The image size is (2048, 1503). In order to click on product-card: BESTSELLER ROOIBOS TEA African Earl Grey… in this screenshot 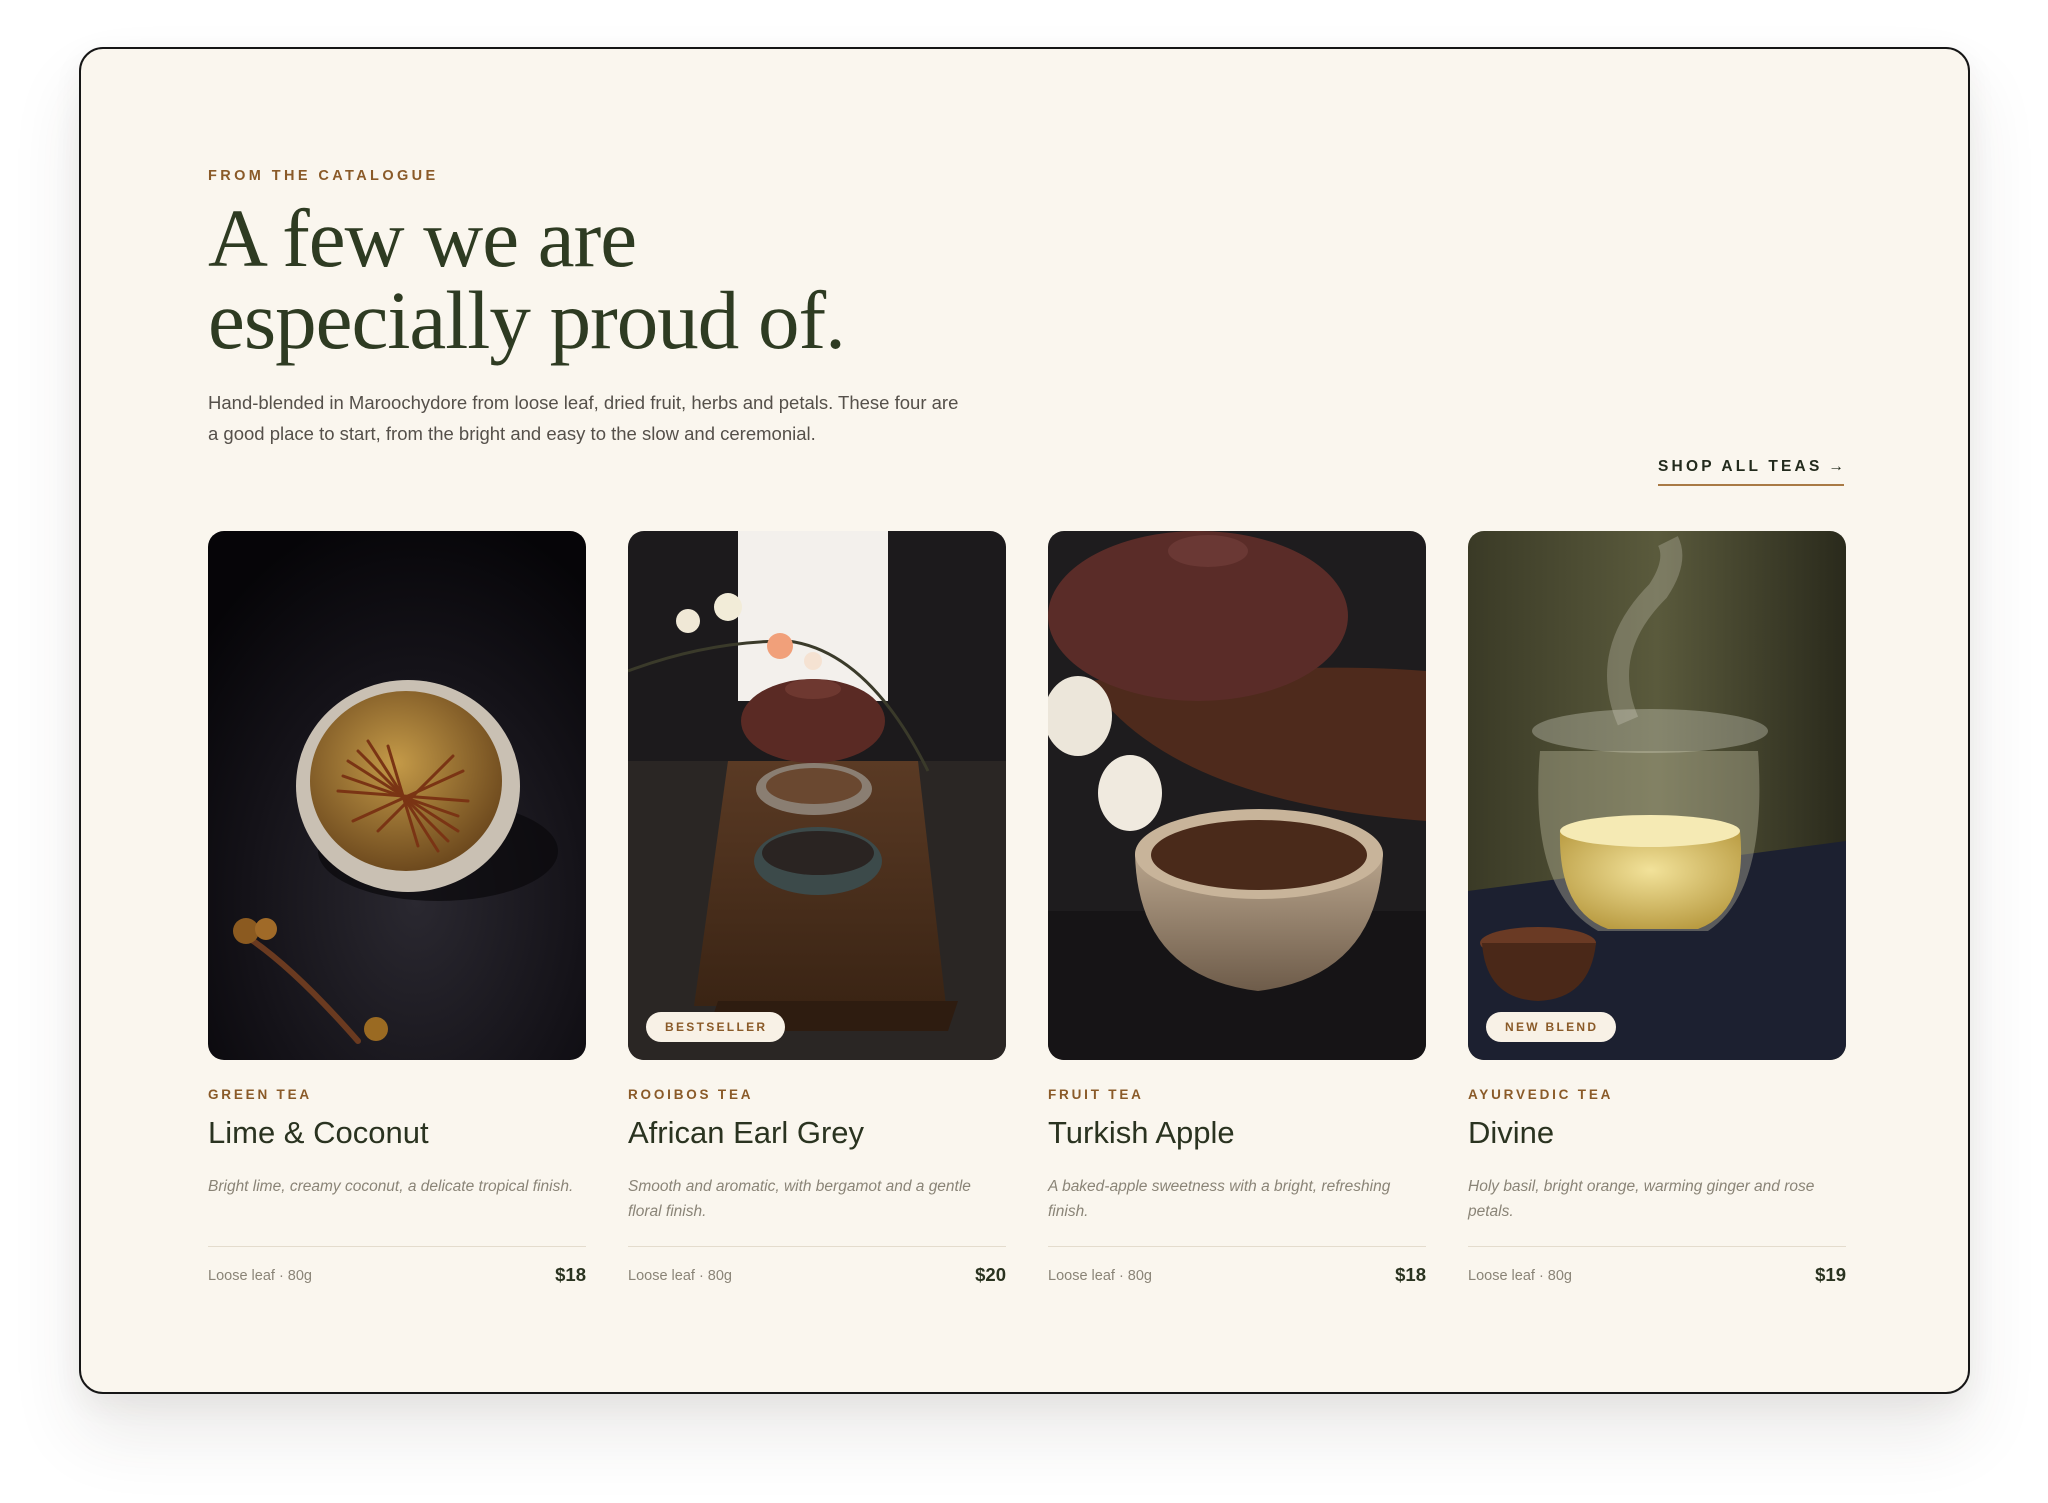, I will do `click(817, 908)`.